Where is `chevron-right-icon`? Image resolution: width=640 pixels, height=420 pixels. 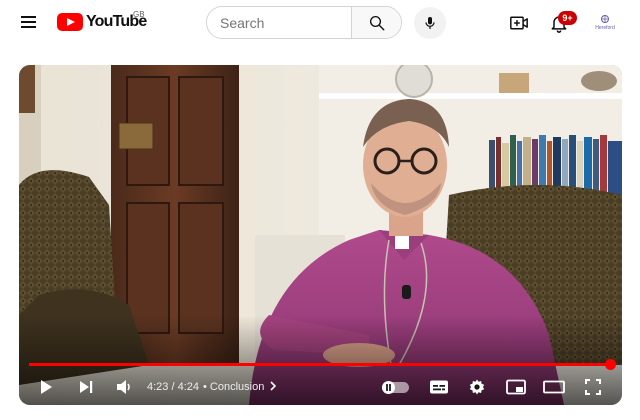
chevron-right-icon is located at coordinates (273, 386).